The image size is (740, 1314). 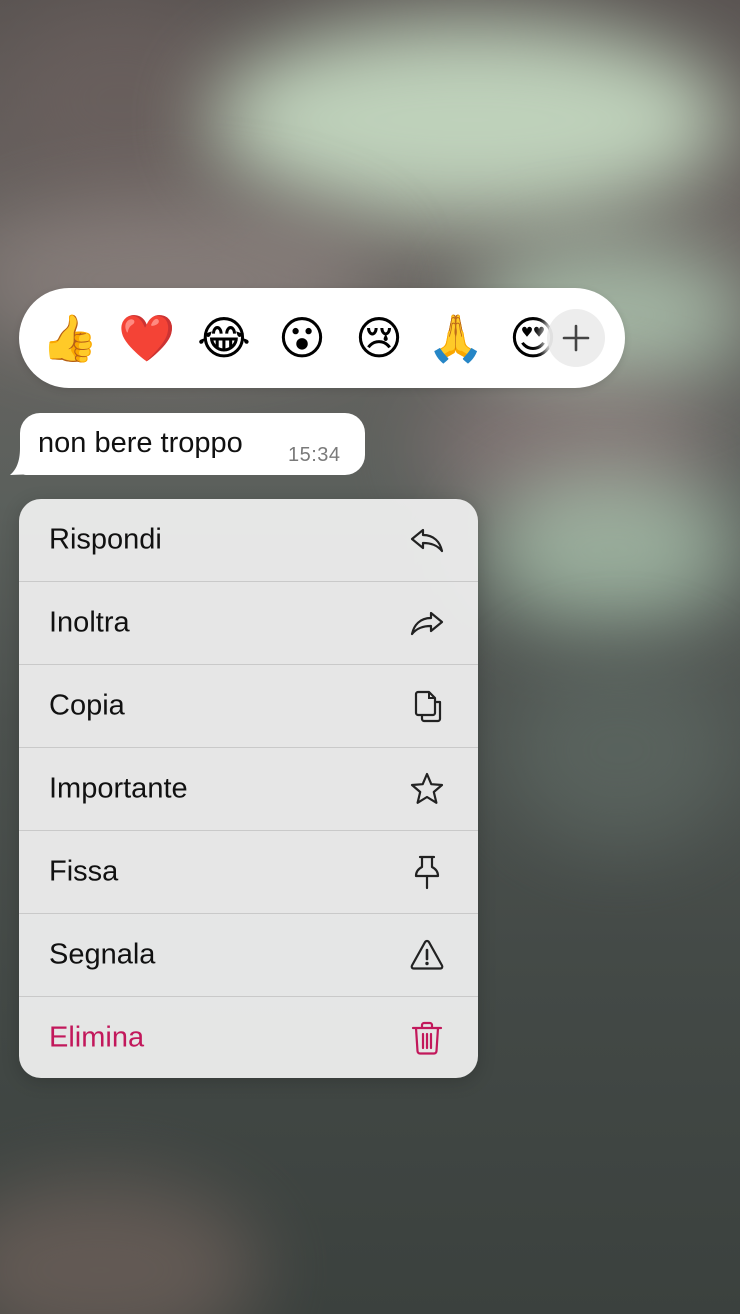 What do you see at coordinates (118, 788) in the screenshot?
I see `menu-item-label: Importante` at bounding box center [118, 788].